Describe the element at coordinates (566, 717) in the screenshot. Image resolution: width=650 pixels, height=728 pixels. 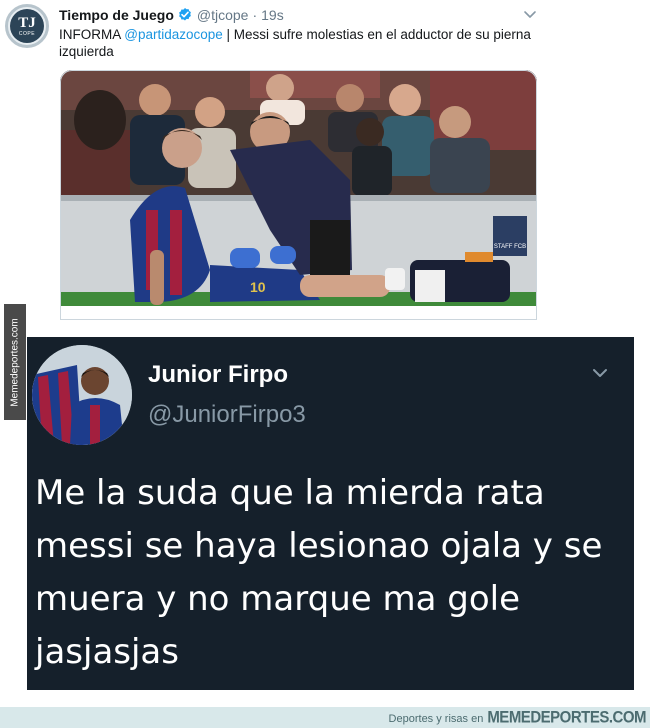
I see `footer-brand-link: MEMEDEPORTES.COM` at that location.